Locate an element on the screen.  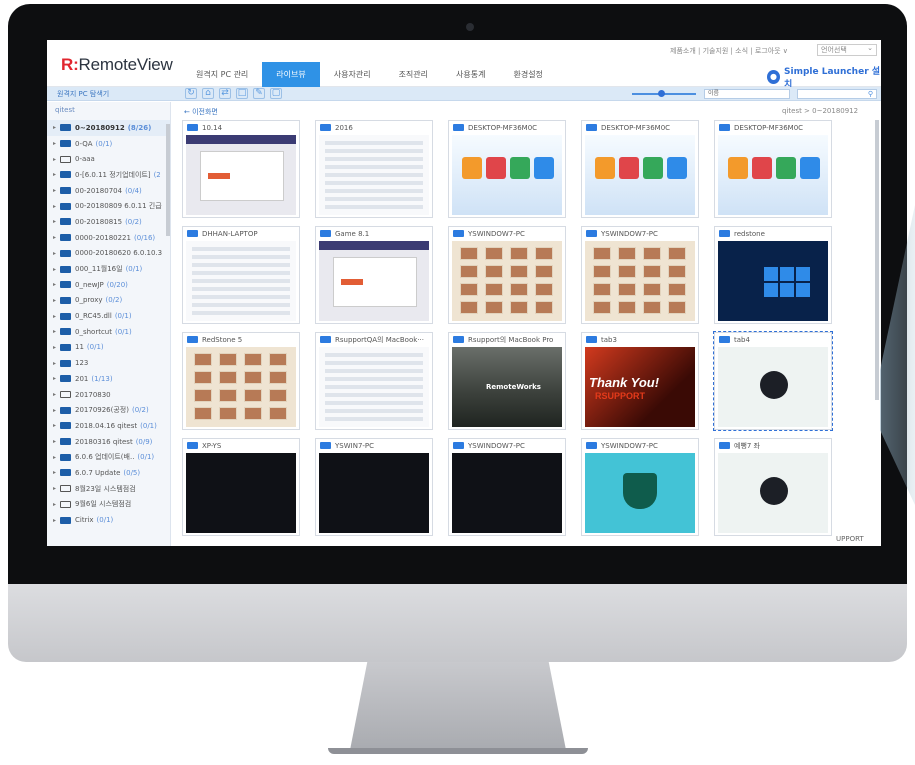
tree-item: ▸ 000_11월16일 (0/1) is located at coordinates (108, 269).